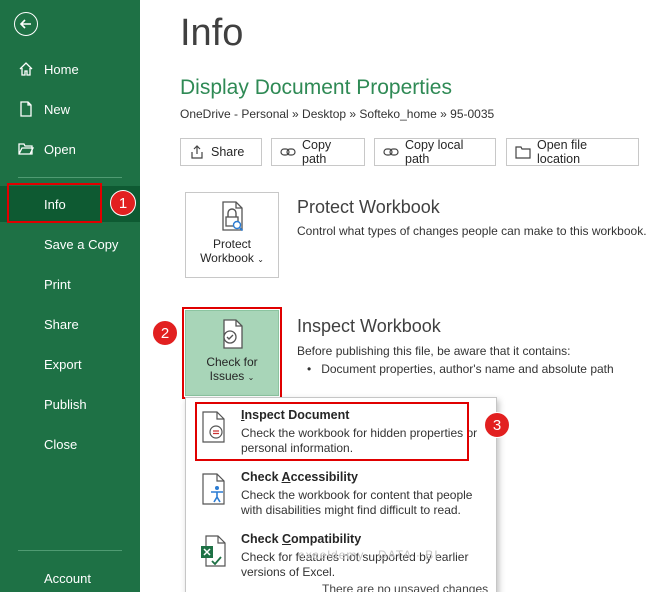 The height and width of the screenshot is (592, 665). What do you see at coordinates (214, 551) in the screenshot?
I see `excel-compatibility-icon` at bounding box center [214, 551].